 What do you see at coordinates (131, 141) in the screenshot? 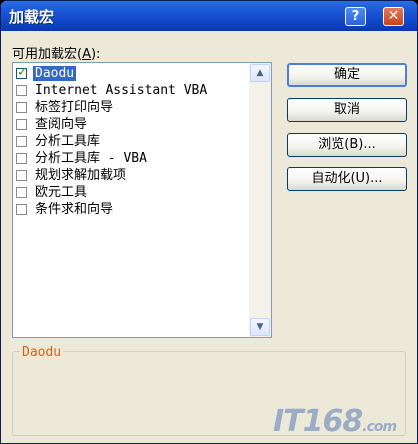
I see `list-item: 分析工具库` at bounding box center [131, 141].